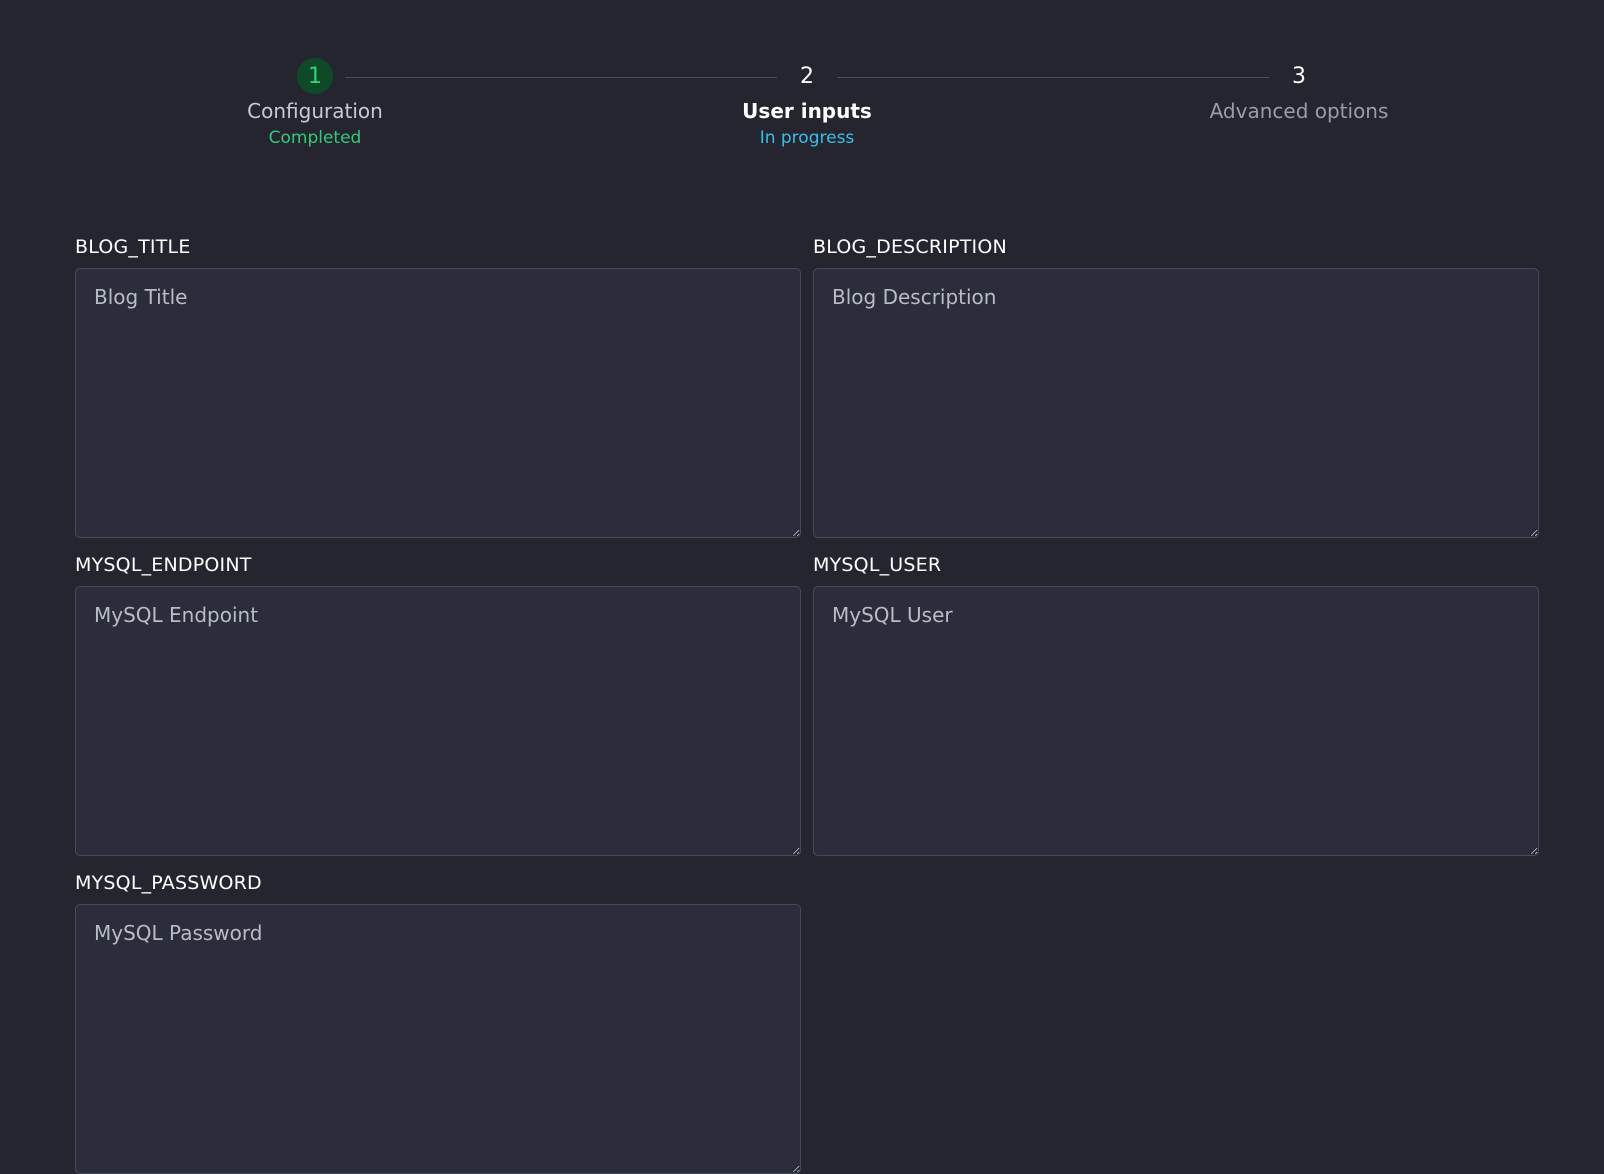 The image size is (1604, 1174). Describe the element at coordinates (910, 247) in the screenshot. I see `field-label-blog-description: BLOG_DESCRIPTION` at that location.